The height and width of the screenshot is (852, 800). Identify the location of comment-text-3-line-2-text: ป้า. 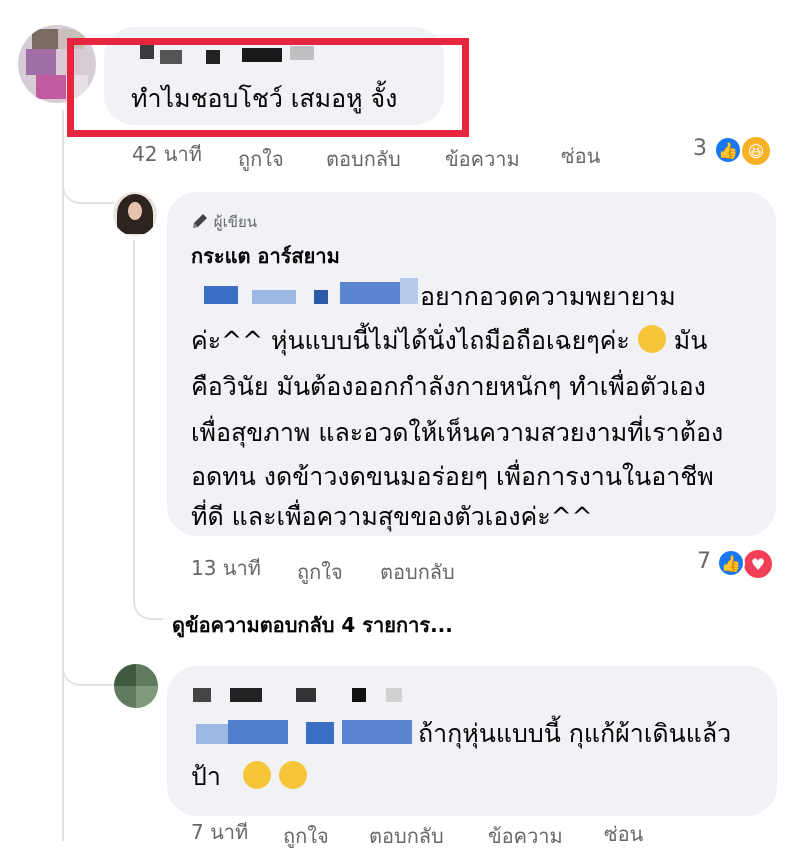
(206, 776).